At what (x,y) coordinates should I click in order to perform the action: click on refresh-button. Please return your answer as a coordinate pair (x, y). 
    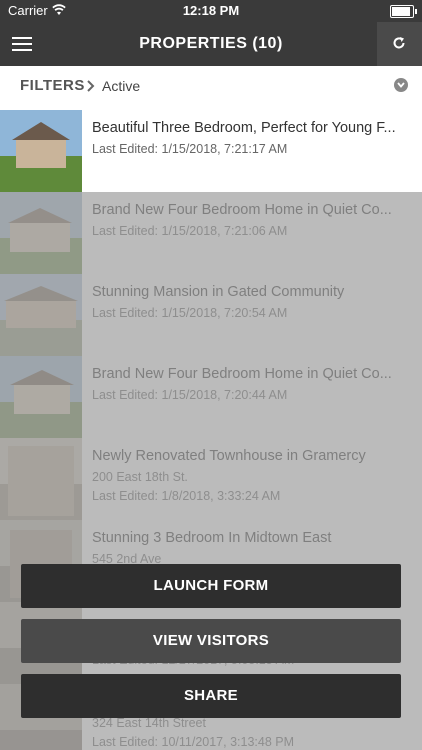
    Looking at the image, I should click on (399, 44).